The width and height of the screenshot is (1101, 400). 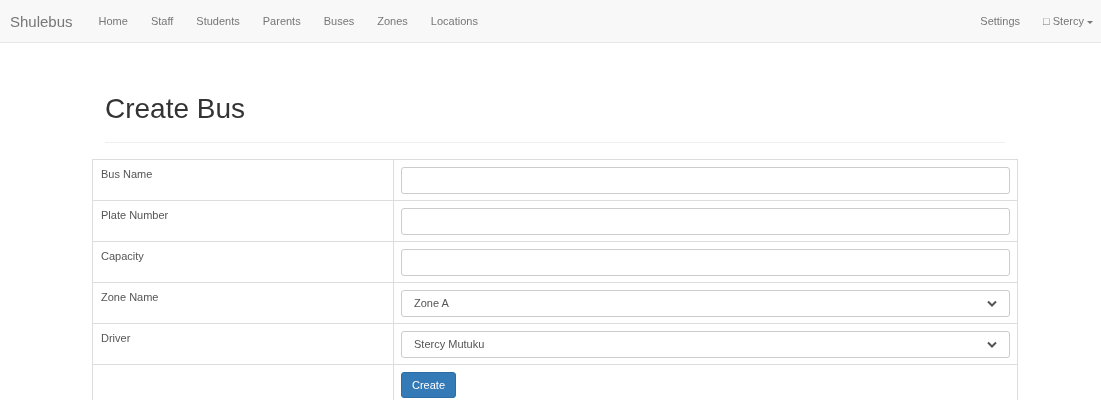 What do you see at coordinates (176, 109) in the screenshot?
I see `page-title: Create Bus` at bounding box center [176, 109].